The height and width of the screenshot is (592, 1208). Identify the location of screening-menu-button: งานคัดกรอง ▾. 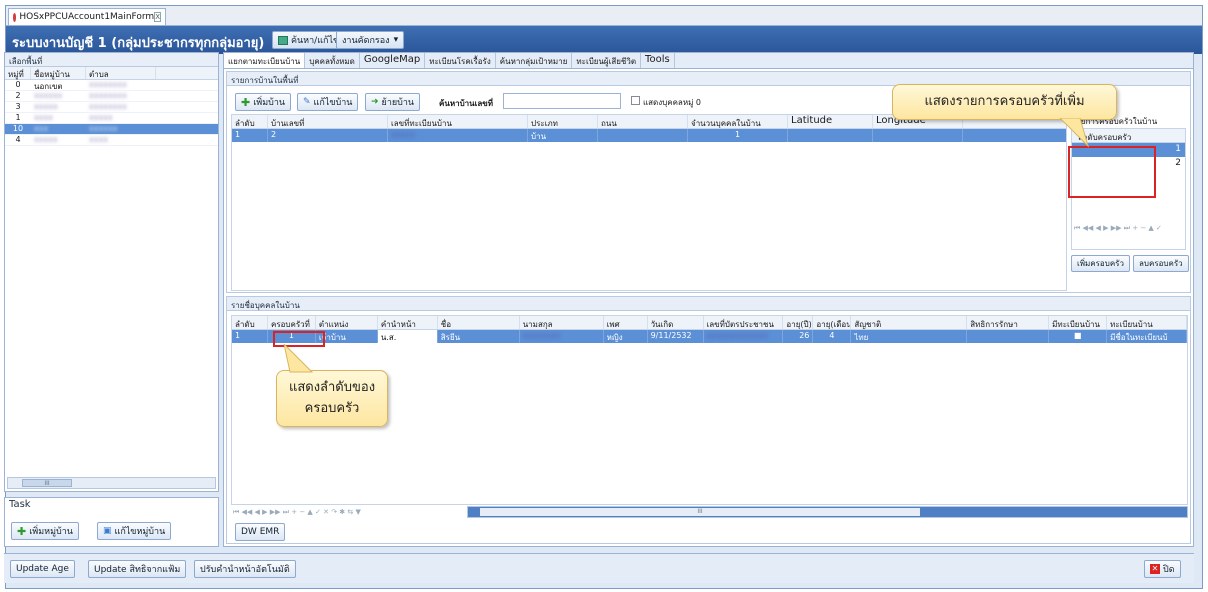
(370, 40).